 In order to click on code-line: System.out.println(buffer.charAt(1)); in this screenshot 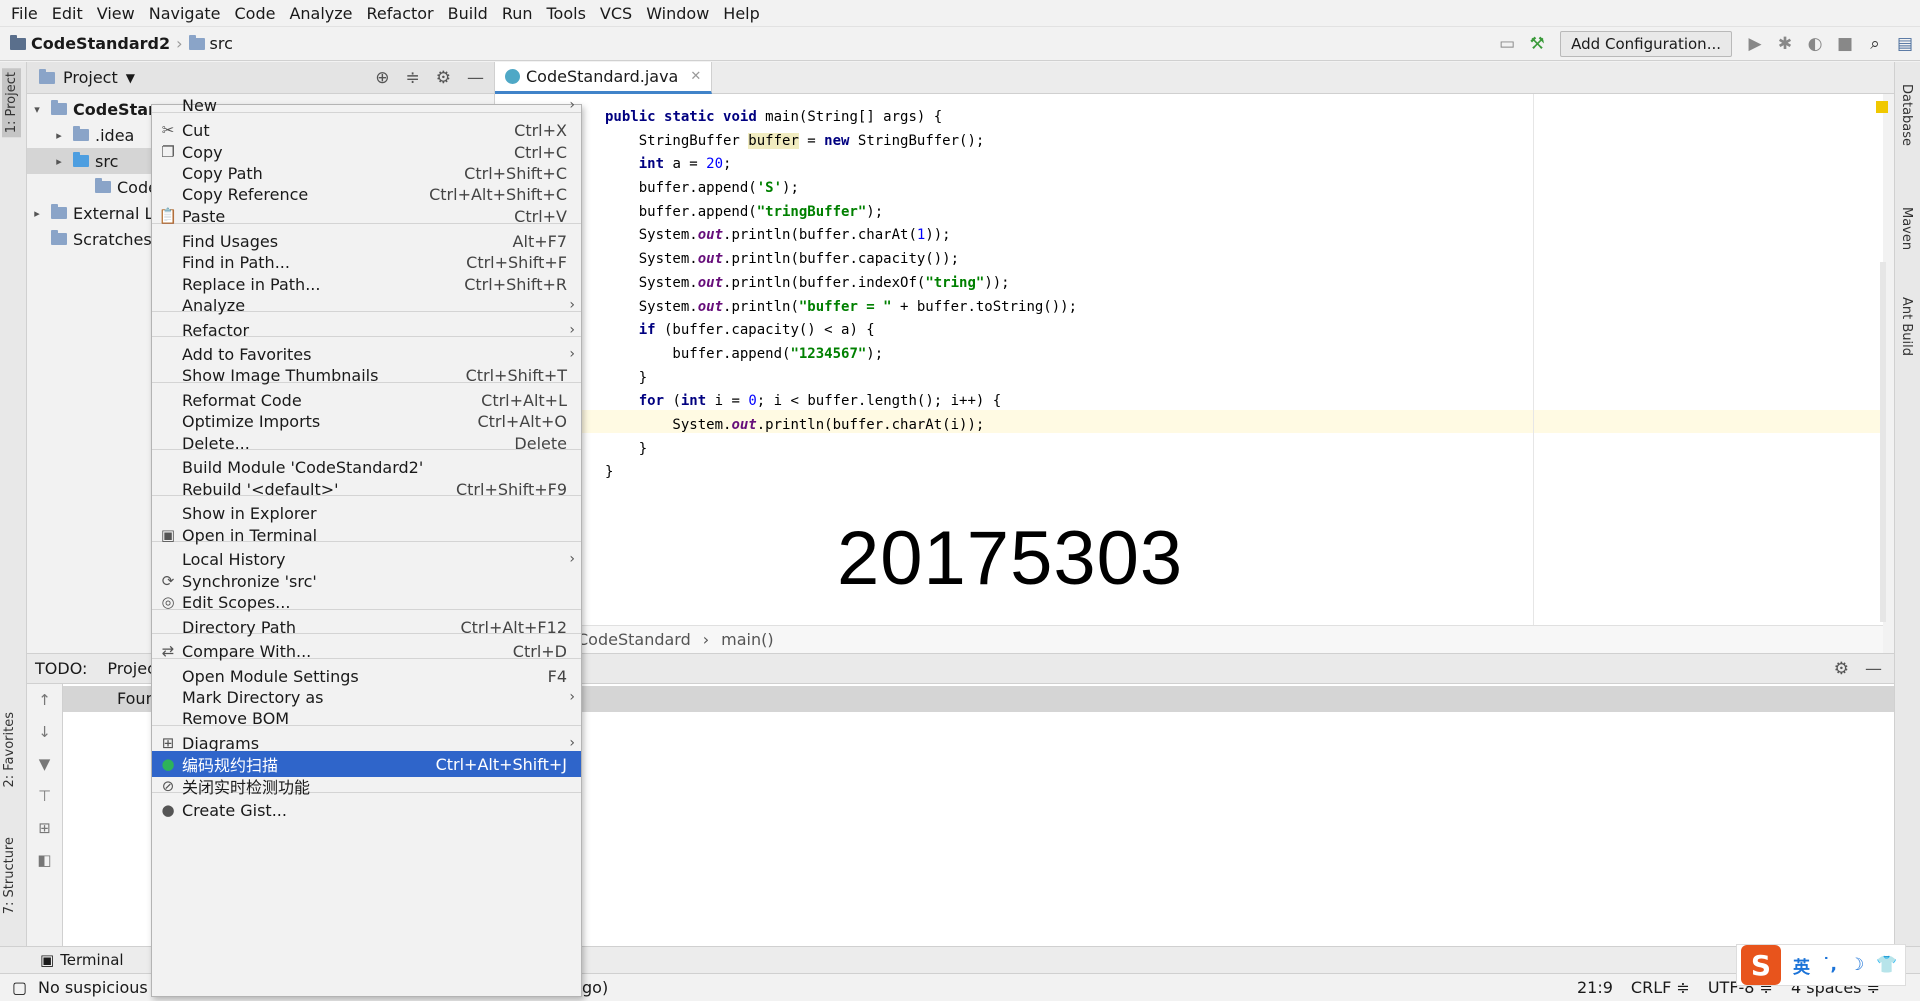, I will do `click(841, 236)`.